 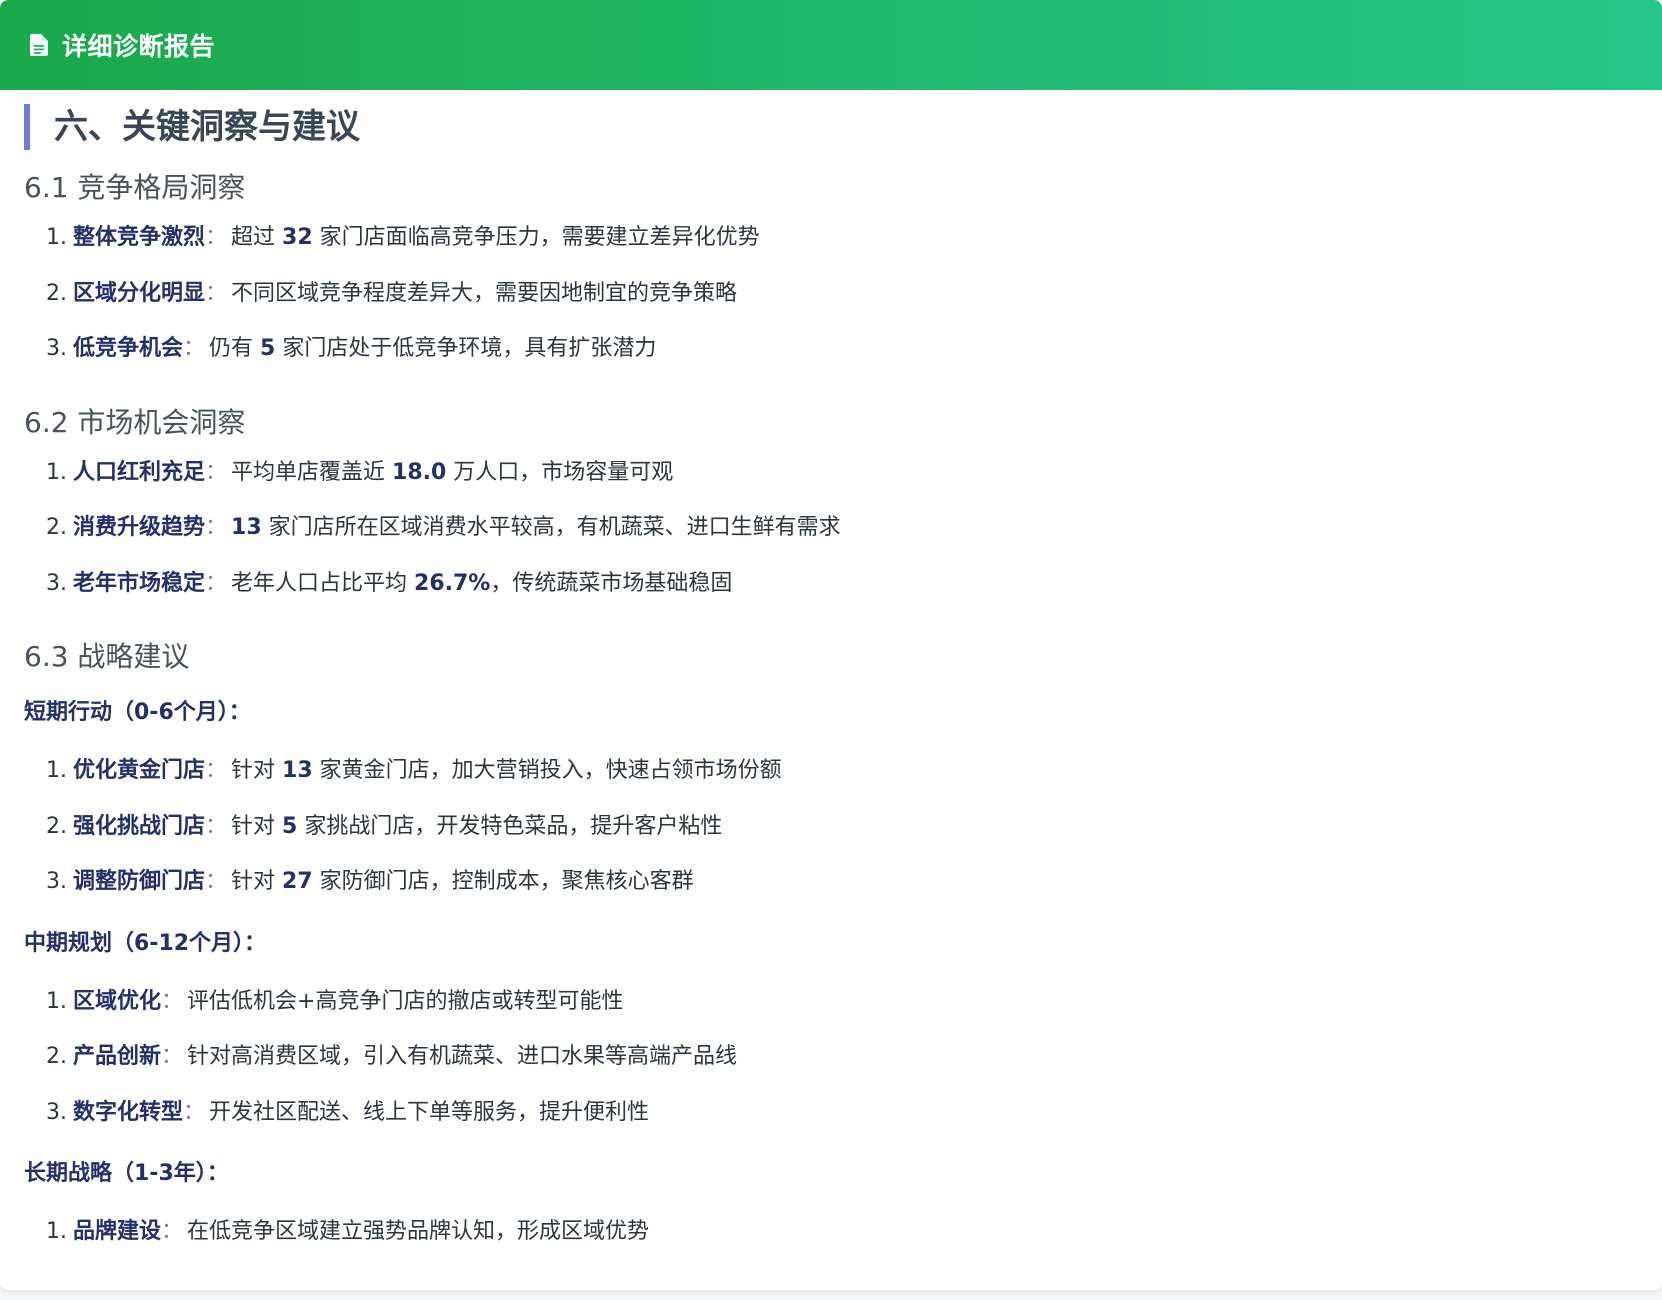 What do you see at coordinates (831, 771) in the screenshot?
I see `list-item: 1. 优化黄金门店： 针对 13 家黄金门店，加大营销投入，快速占领市场份额` at bounding box center [831, 771].